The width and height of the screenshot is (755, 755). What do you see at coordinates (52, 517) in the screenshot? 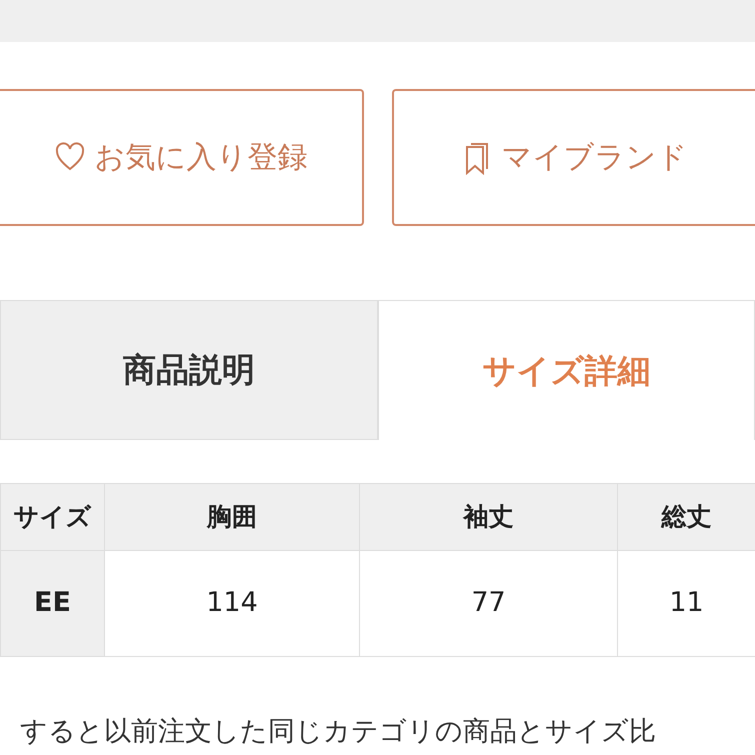
I see `column-header: サイズ` at bounding box center [52, 517].